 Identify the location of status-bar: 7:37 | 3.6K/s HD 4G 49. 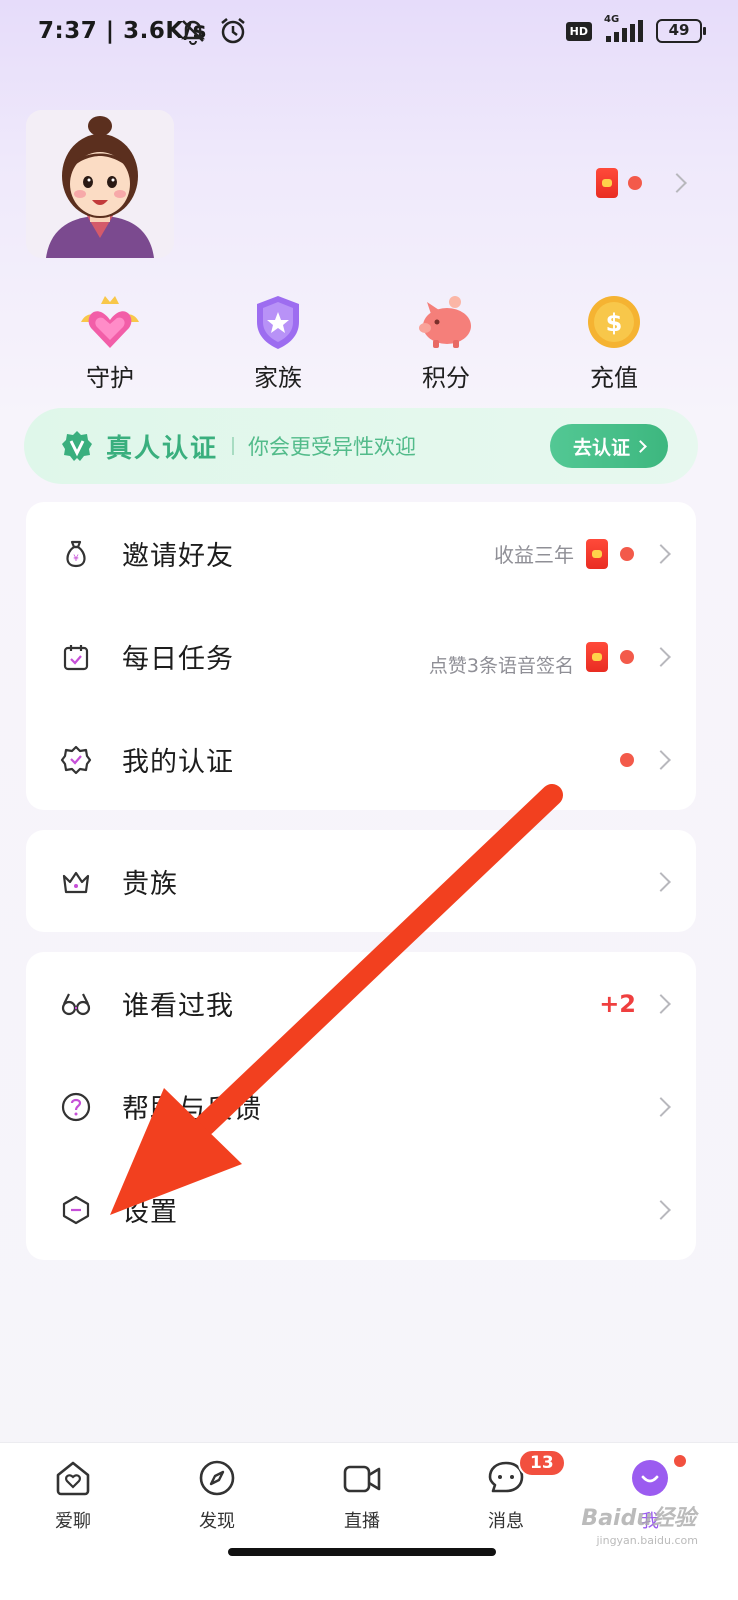
(369, 32).